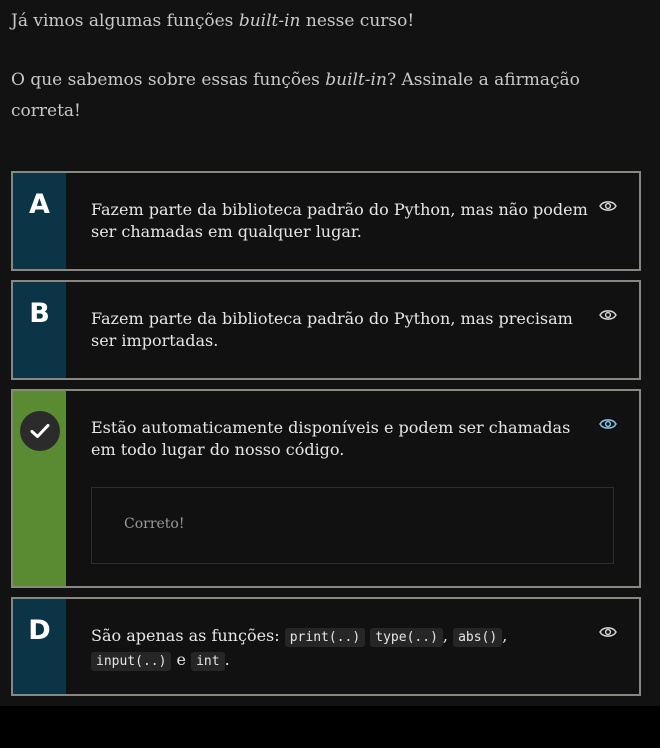  I want to click on option-letter: B, so click(39, 313).